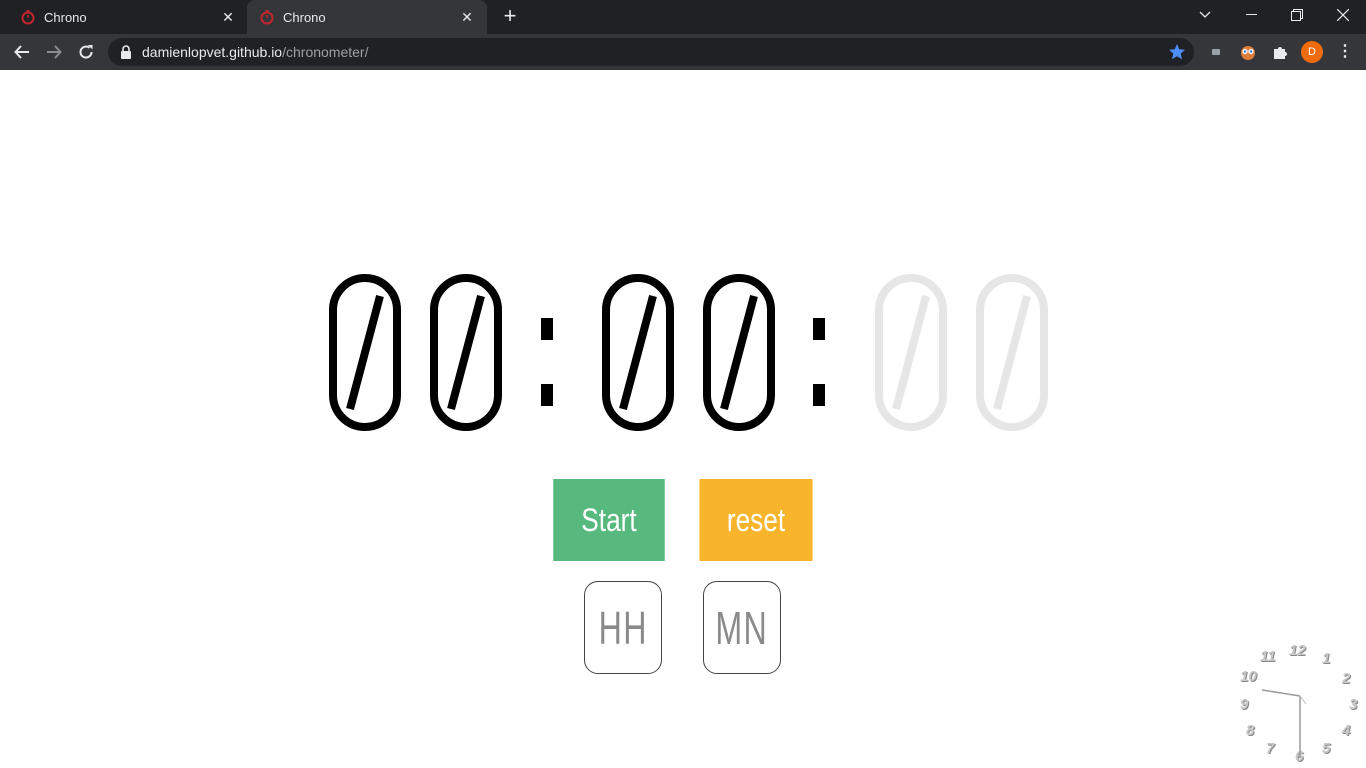  What do you see at coordinates (1297, 15) in the screenshot?
I see `restore-icon` at bounding box center [1297, 15].